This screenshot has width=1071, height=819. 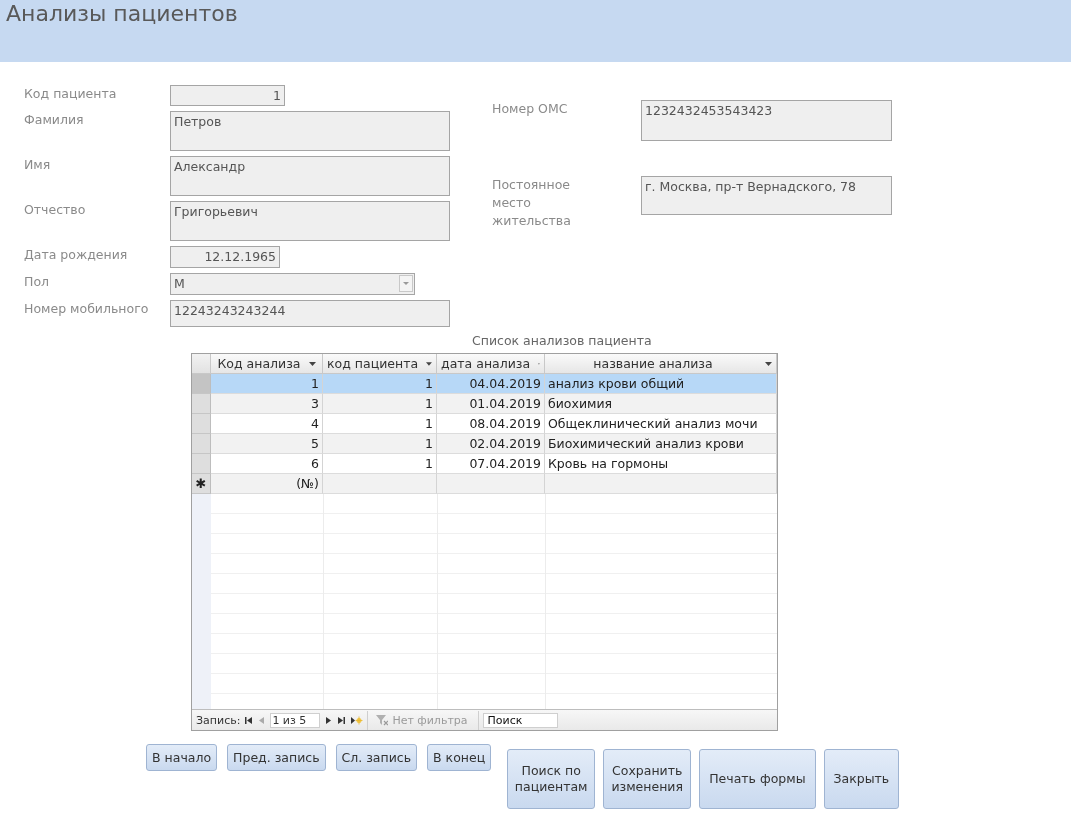 I want to click on input-field: Григорьевич, so click(x=310, y=221).